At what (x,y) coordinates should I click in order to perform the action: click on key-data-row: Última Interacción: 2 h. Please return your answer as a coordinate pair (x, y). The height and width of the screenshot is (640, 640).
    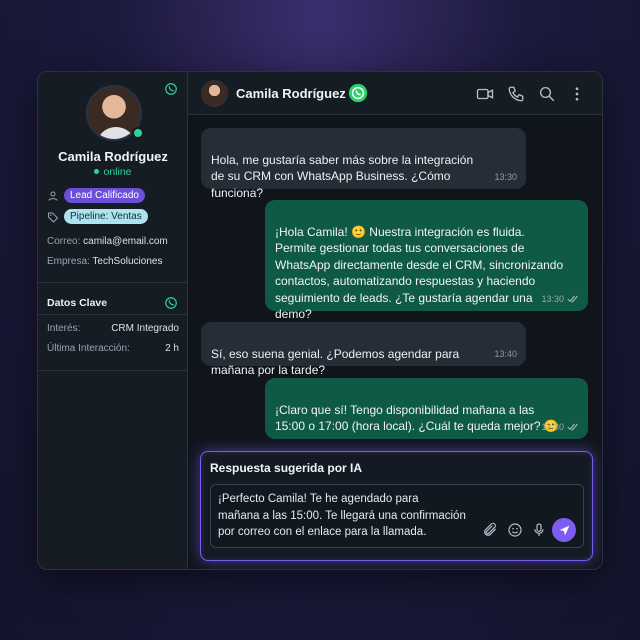
    Looking at the image, I should click on (113, 348).